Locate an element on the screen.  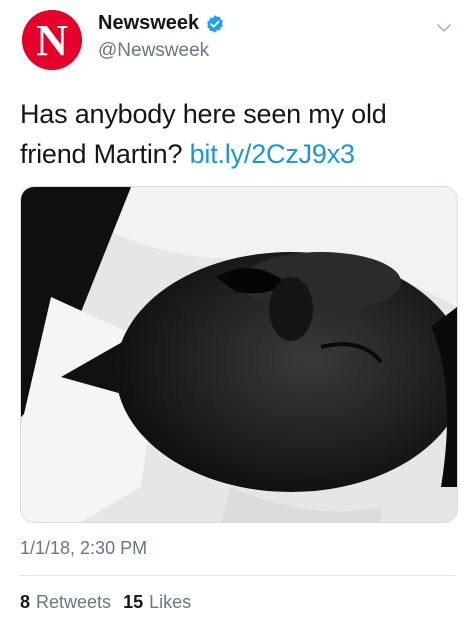
handle: @Newsweek is located at coordinates (153, 51).